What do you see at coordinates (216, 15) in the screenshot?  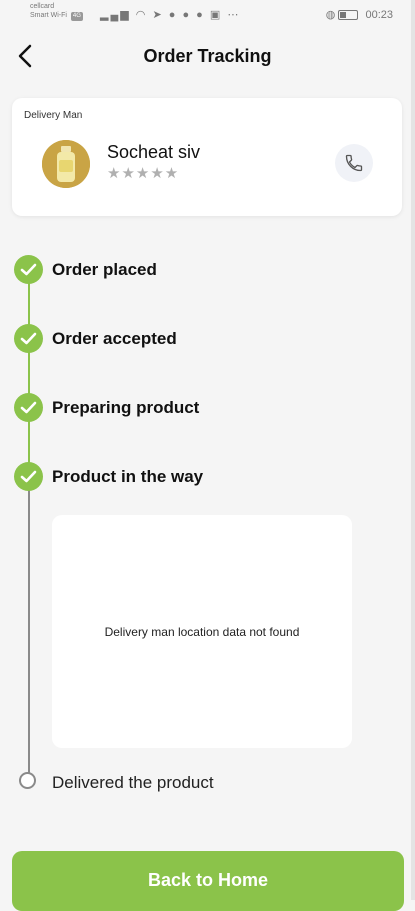 I see `gallery-icon: ▣` at bounding box center [216, 15].